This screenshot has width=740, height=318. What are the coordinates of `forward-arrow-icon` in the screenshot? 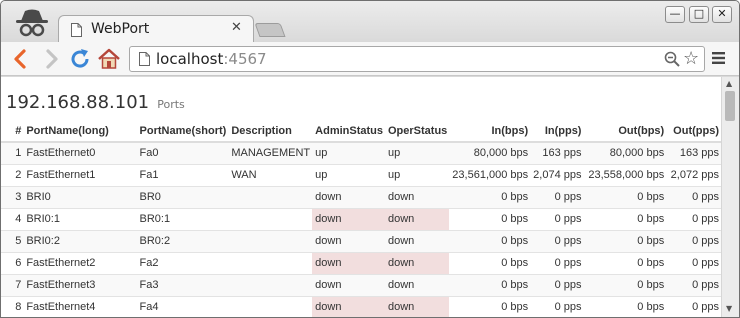 It's located at (51, 59).